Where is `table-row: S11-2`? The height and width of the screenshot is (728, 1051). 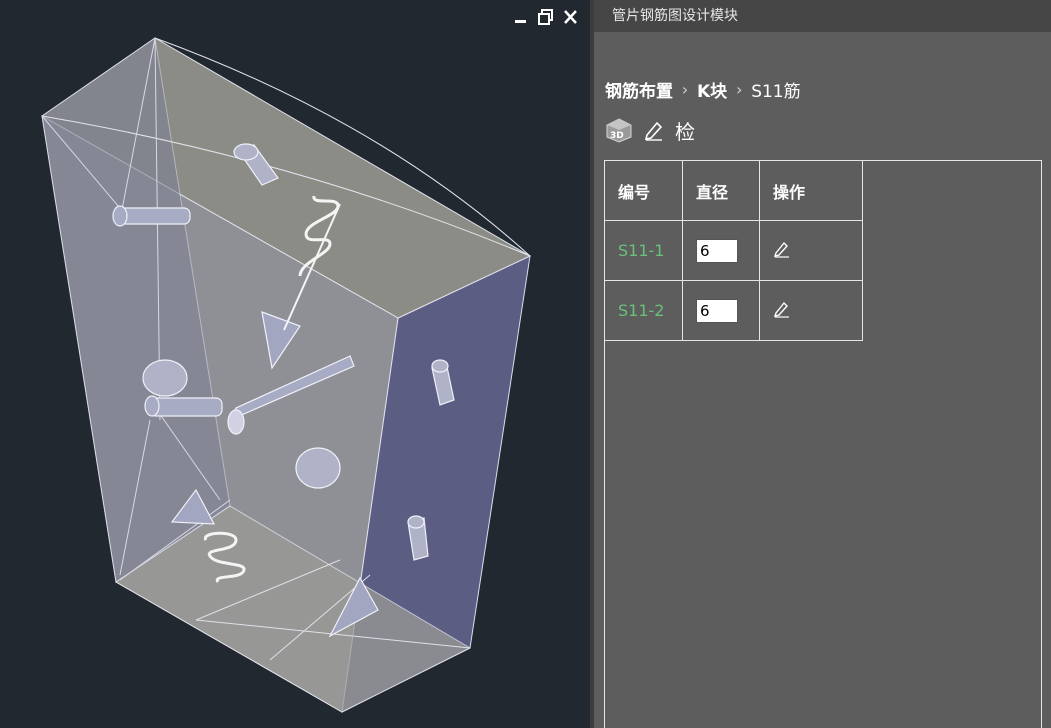
table-row: S11-2 is located at coordinates (733, 310).